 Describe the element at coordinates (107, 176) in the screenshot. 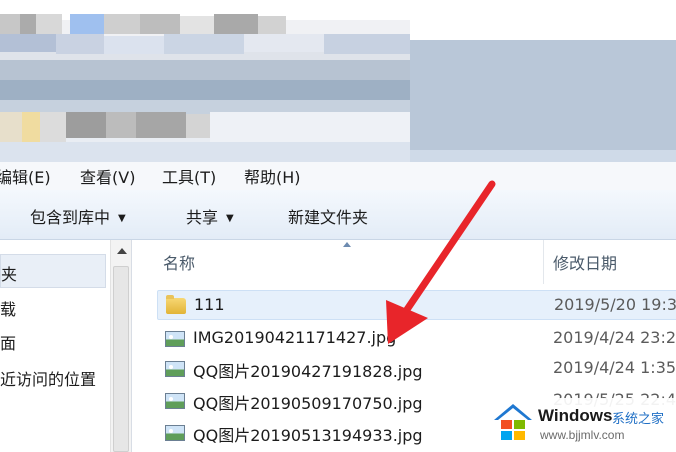

I see `menu-view: 查看(V)` at that location.